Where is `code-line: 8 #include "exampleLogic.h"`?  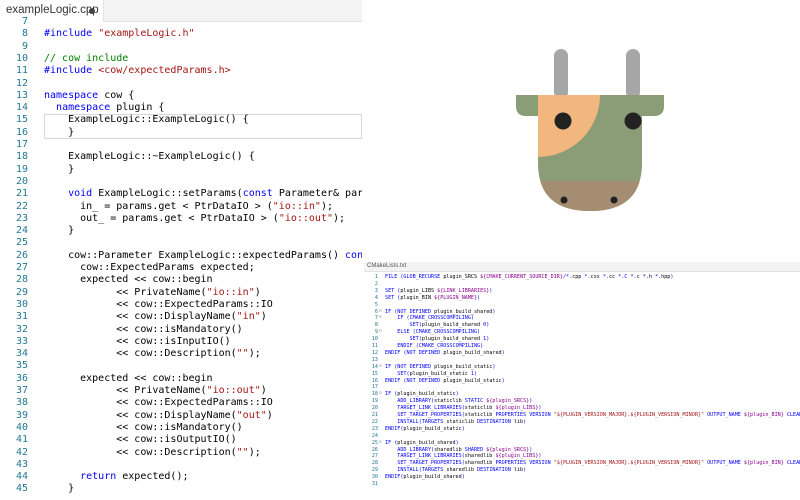 code-line: 8 #include "exampleLogic.h" is located at coordinates (181, 34).